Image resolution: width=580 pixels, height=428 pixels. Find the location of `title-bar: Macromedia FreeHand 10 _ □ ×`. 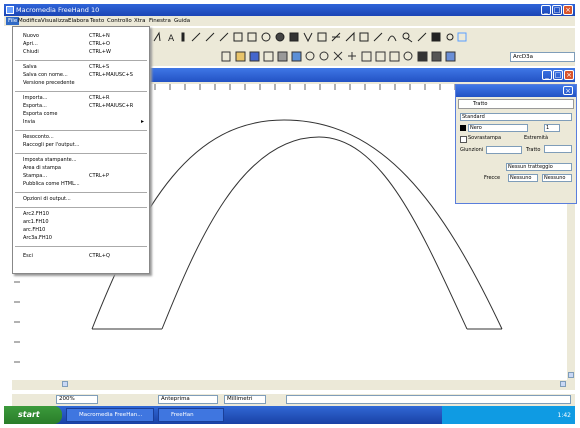

title-bar: Macromedia FreeHand 10 _ □ × is located at coordinates (289, 10).